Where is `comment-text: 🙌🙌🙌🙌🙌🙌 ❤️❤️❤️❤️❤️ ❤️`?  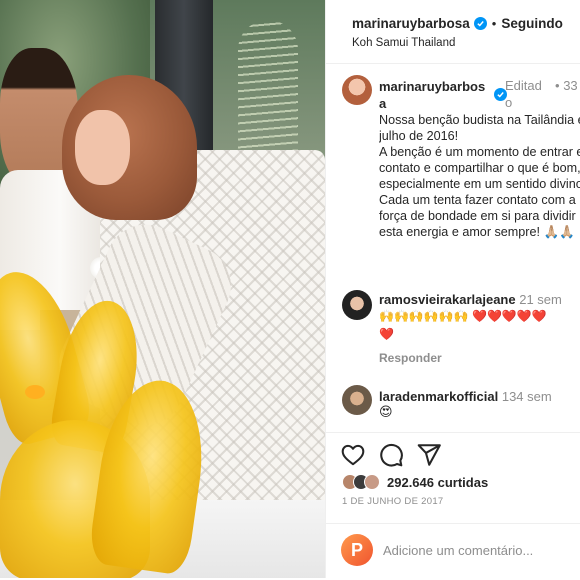
comment-text: 🙌🙌🙌🙌🙌🙌 ❤️❤️❤️❤️❤️ ❤️ is located at coordinates (479, 325).